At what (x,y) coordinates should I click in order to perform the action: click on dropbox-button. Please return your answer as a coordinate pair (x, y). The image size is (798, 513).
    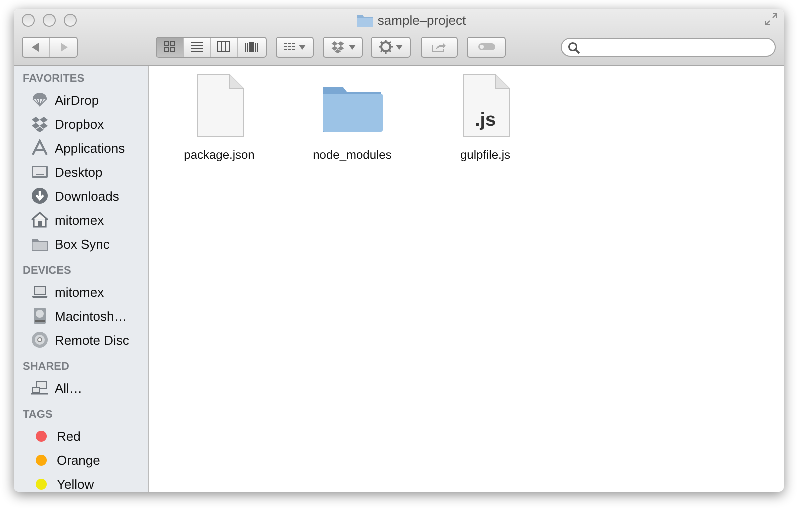
    Looking at the image, I should click on (343, 47).